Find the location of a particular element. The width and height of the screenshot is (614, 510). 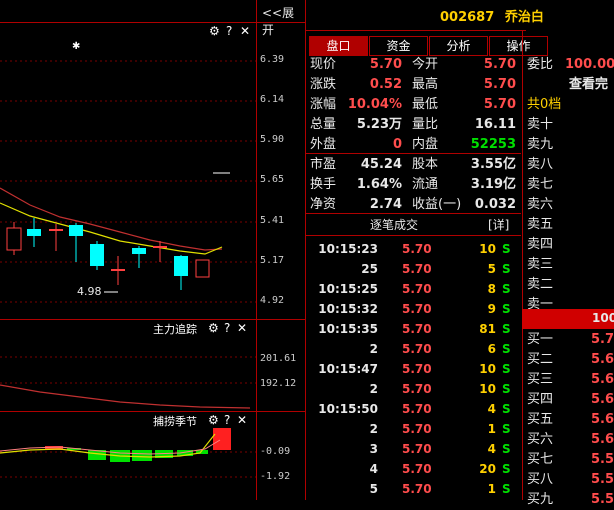

quote-value: 0.032 is located at coordinates (495, 204).